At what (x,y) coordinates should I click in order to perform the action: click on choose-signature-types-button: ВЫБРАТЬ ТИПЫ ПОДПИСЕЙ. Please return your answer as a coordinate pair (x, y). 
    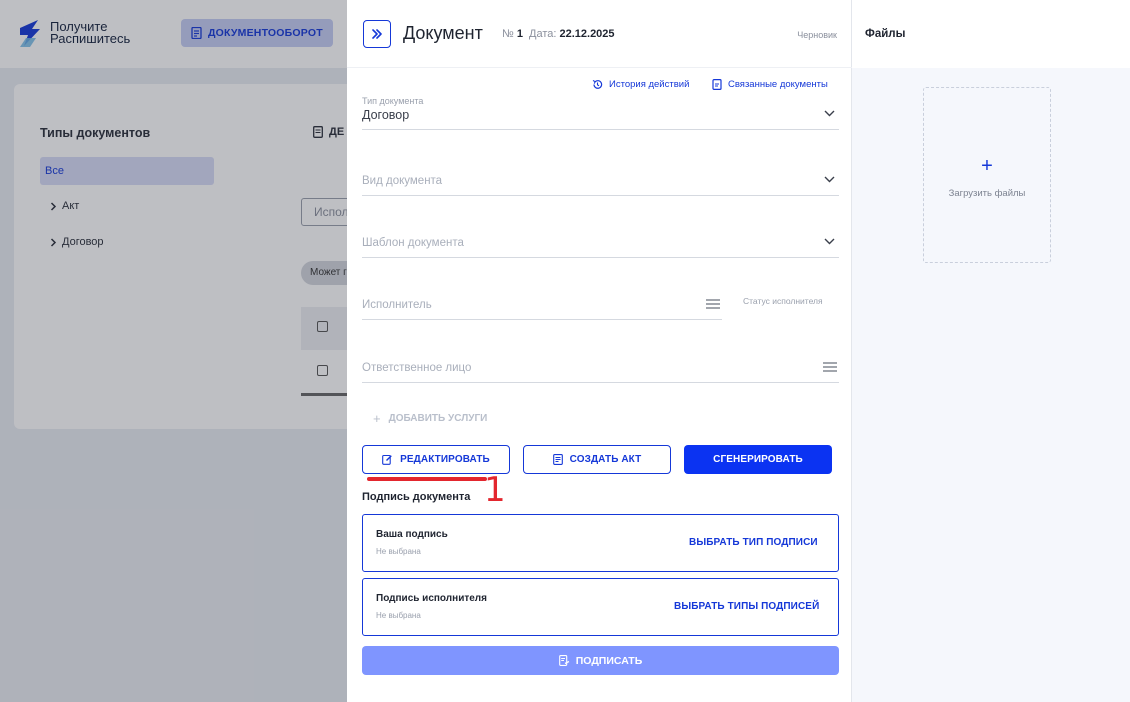
    Looking at the image, I should click on (746, 606).